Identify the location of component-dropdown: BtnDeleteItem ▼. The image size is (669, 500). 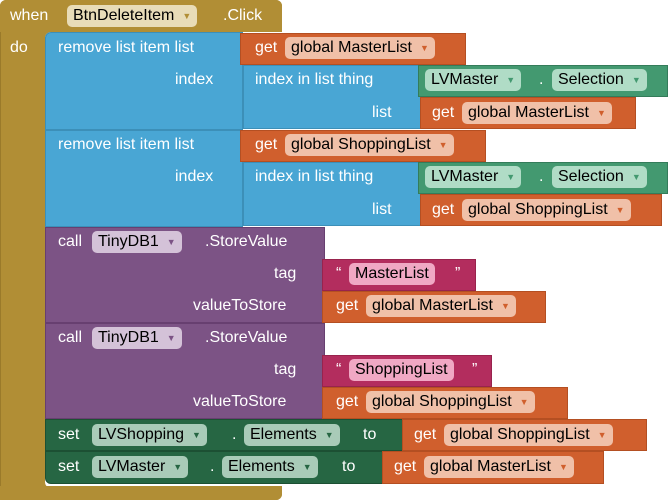
(132, 16).